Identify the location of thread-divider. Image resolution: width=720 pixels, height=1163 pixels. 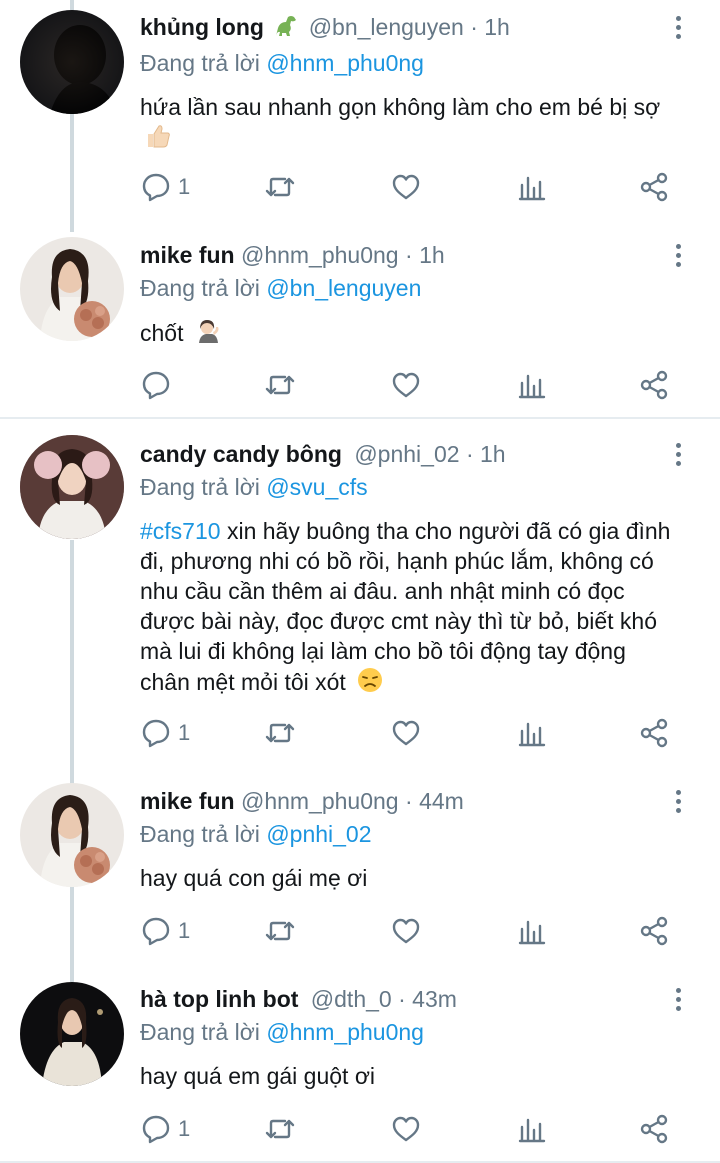
(360, 418).